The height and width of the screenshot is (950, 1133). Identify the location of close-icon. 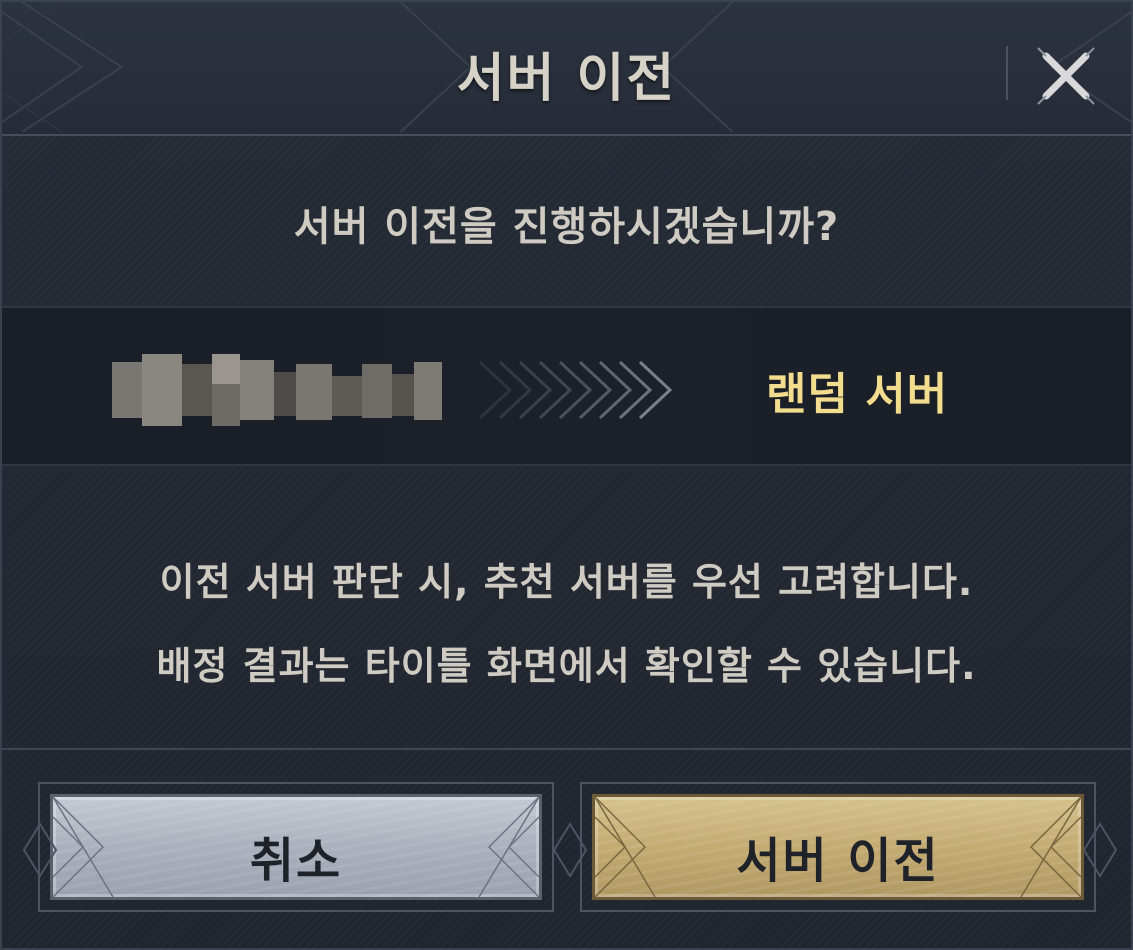
(1066, 76).